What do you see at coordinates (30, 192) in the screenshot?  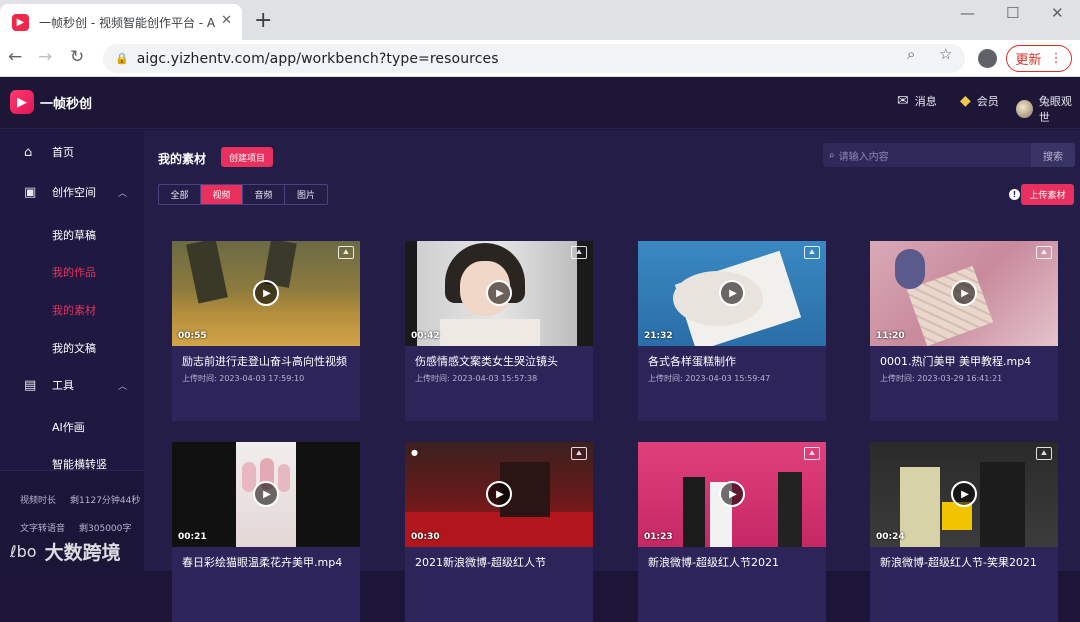 I see `monitor-icon: ▣` at bounding box center [30, 192].